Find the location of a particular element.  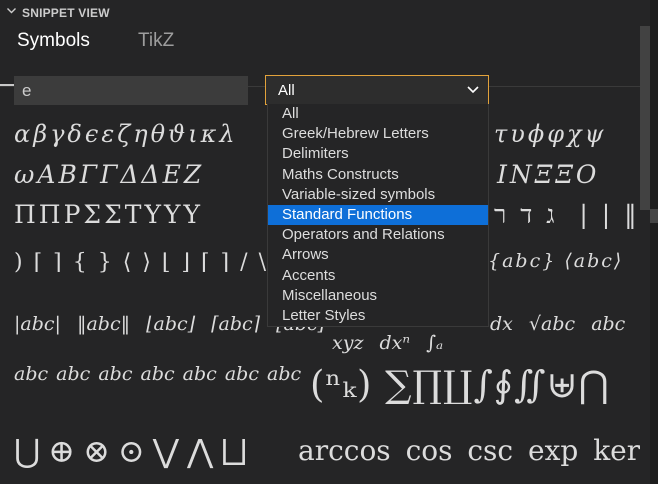

editor-edge is located at coordinates (654, 242).